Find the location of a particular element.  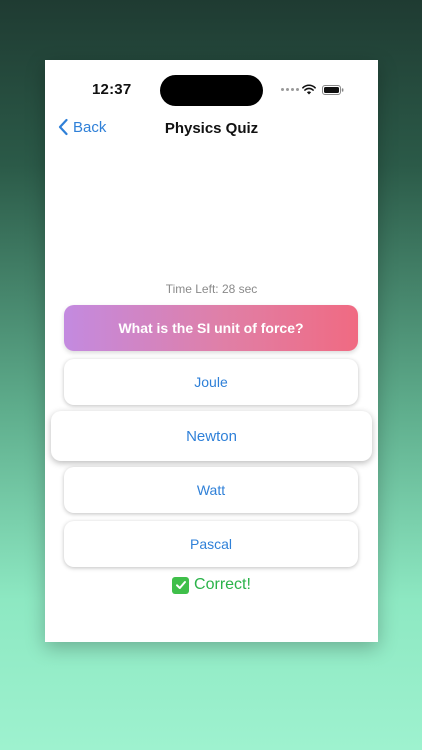

answer-option-watt: Watt is located at coordinates (211, 490).